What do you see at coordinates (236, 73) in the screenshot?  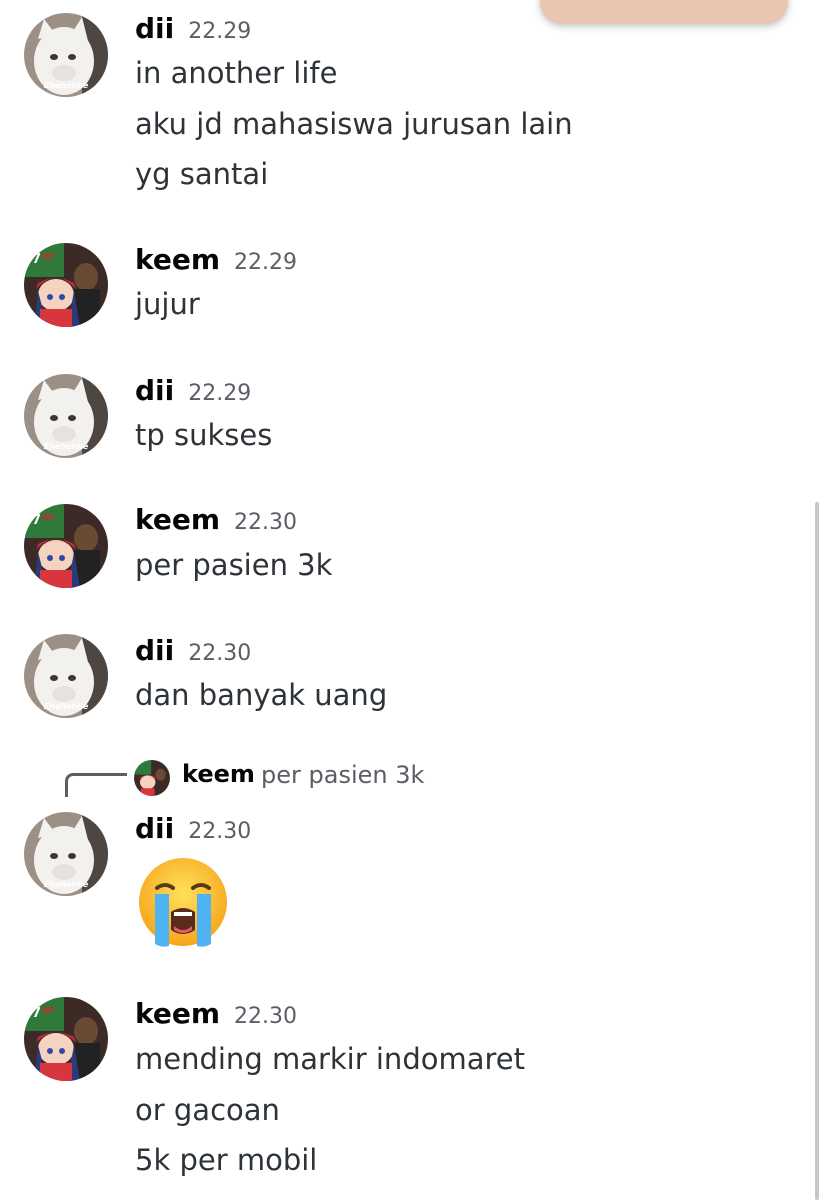 I see `message-text: in another life` at bounding box center [236, 73].